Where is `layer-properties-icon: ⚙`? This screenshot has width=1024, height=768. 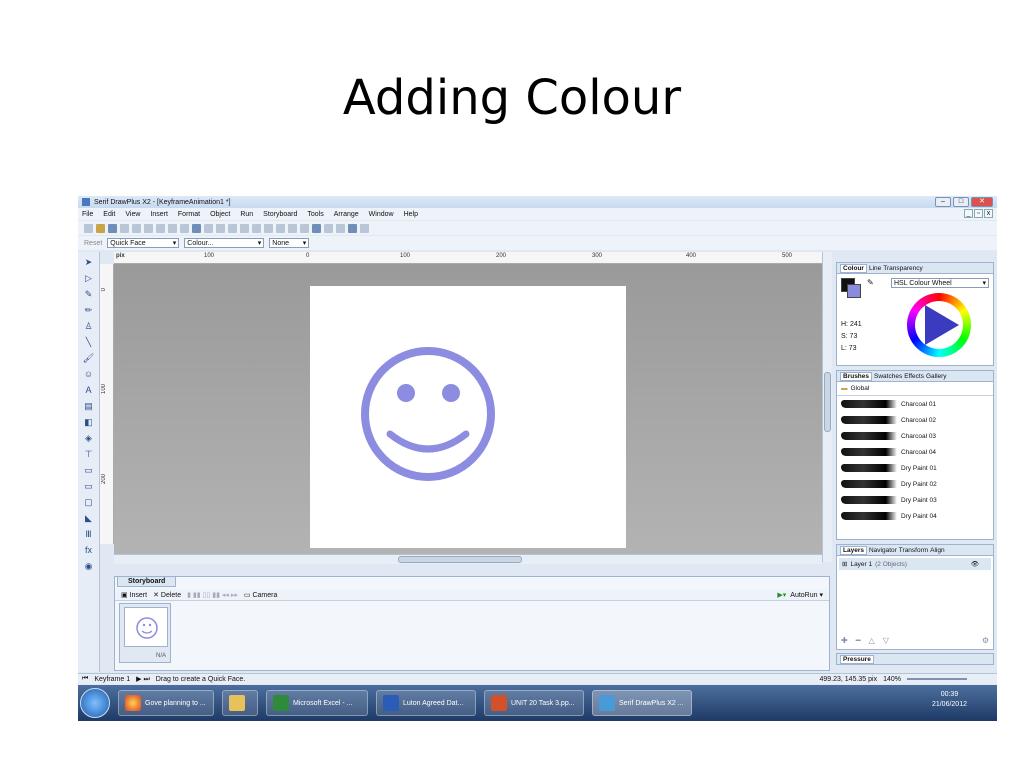
layer-properties-icon: ⚙ is located at coordinates (985, 640).